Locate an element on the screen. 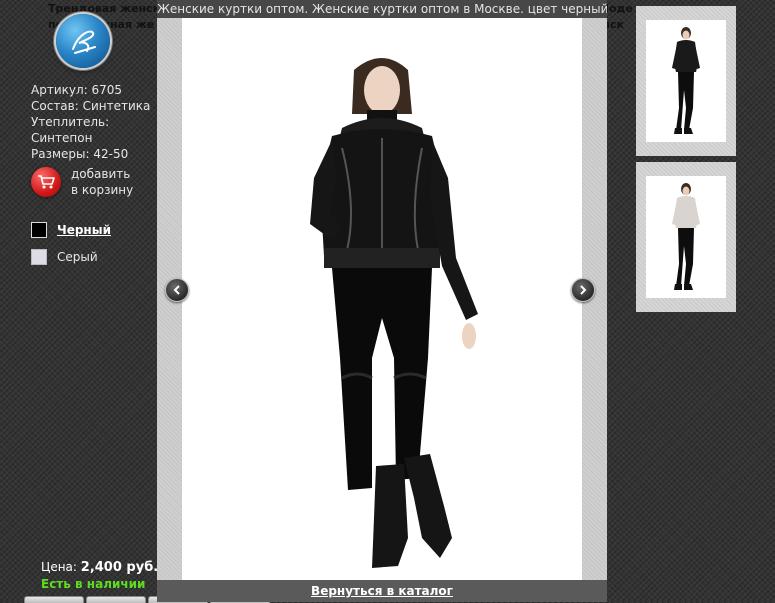 This screenshot has height=603, width=775. color-option-grey: Серый is located at coordinates (64, 257).